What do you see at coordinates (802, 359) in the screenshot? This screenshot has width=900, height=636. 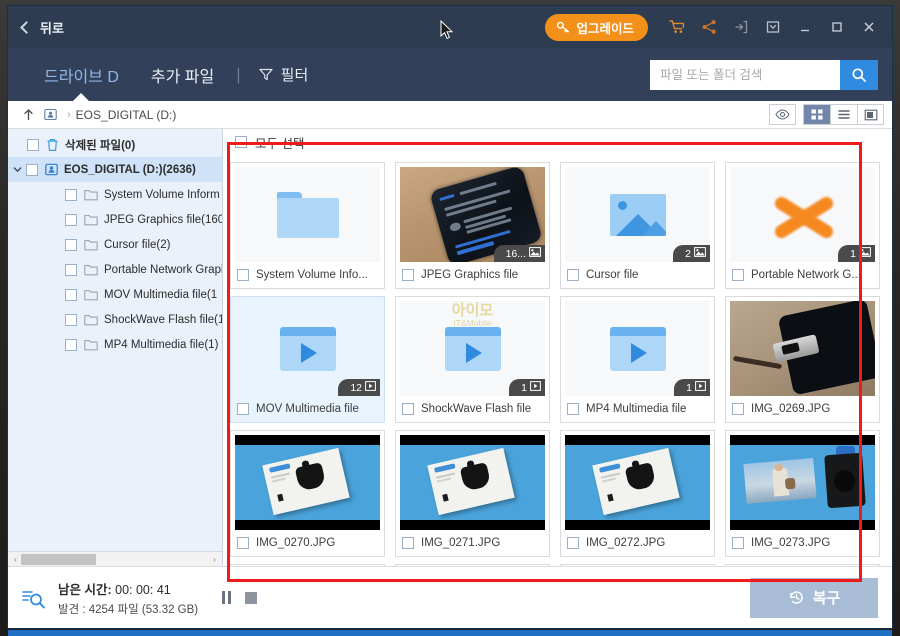 I see `file-card: IMG_0269.JPG` at bounding box center [802, 359].